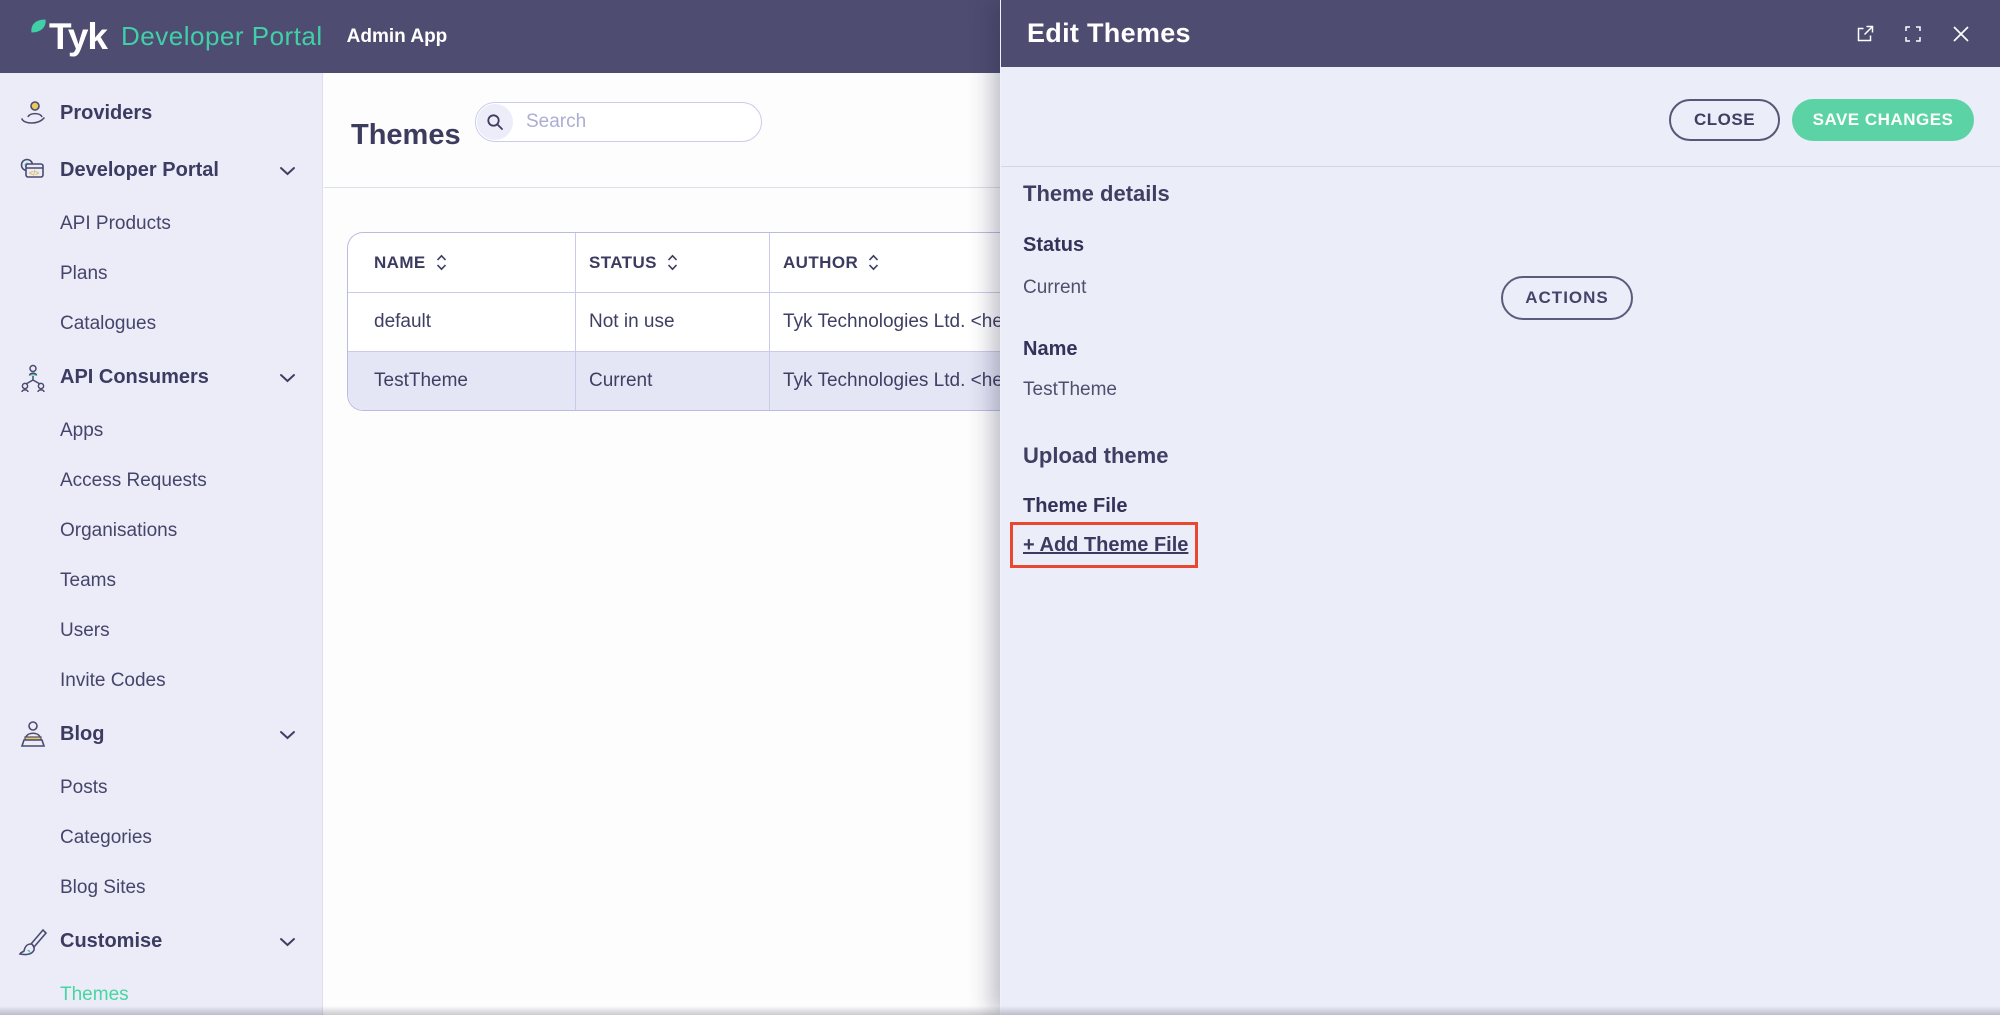 Image resolution: width=2000 pixels, height=1015 pixels. I want to click on search-icon-circle, so click(495, 122).